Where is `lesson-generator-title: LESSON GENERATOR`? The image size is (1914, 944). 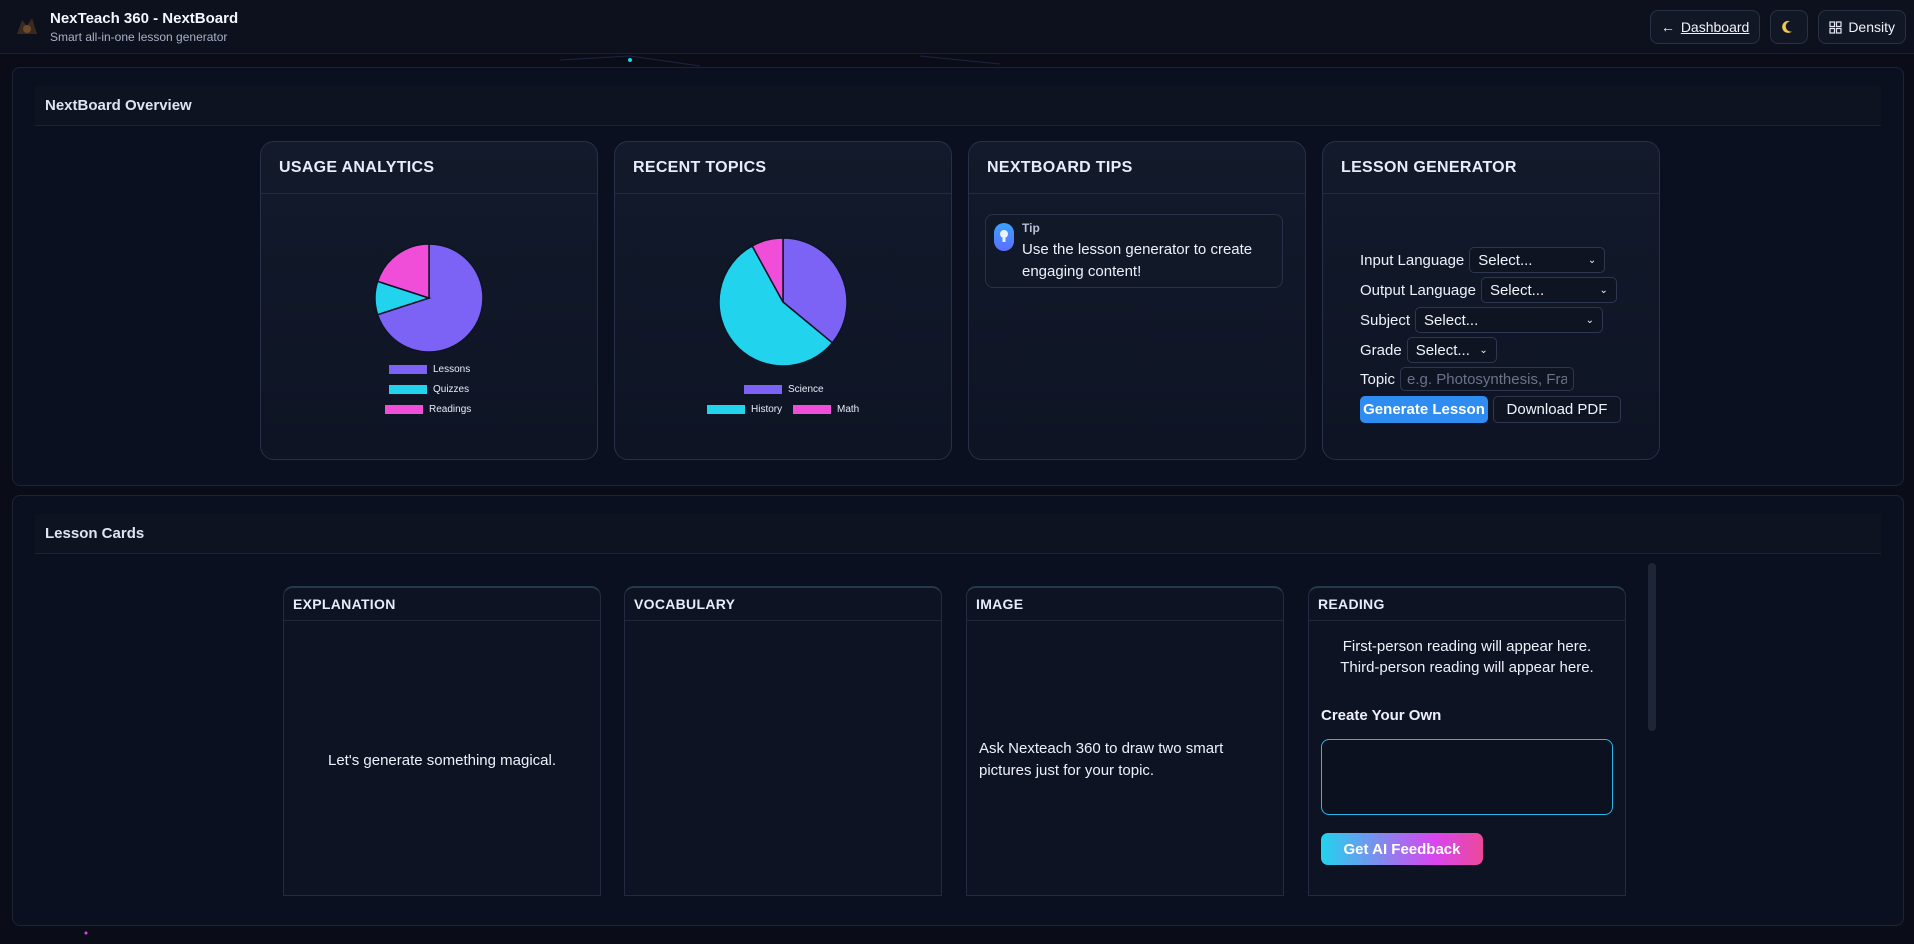 lesson-generator-title: LESSON GENERATOR is located at coordinates (1491, 168).